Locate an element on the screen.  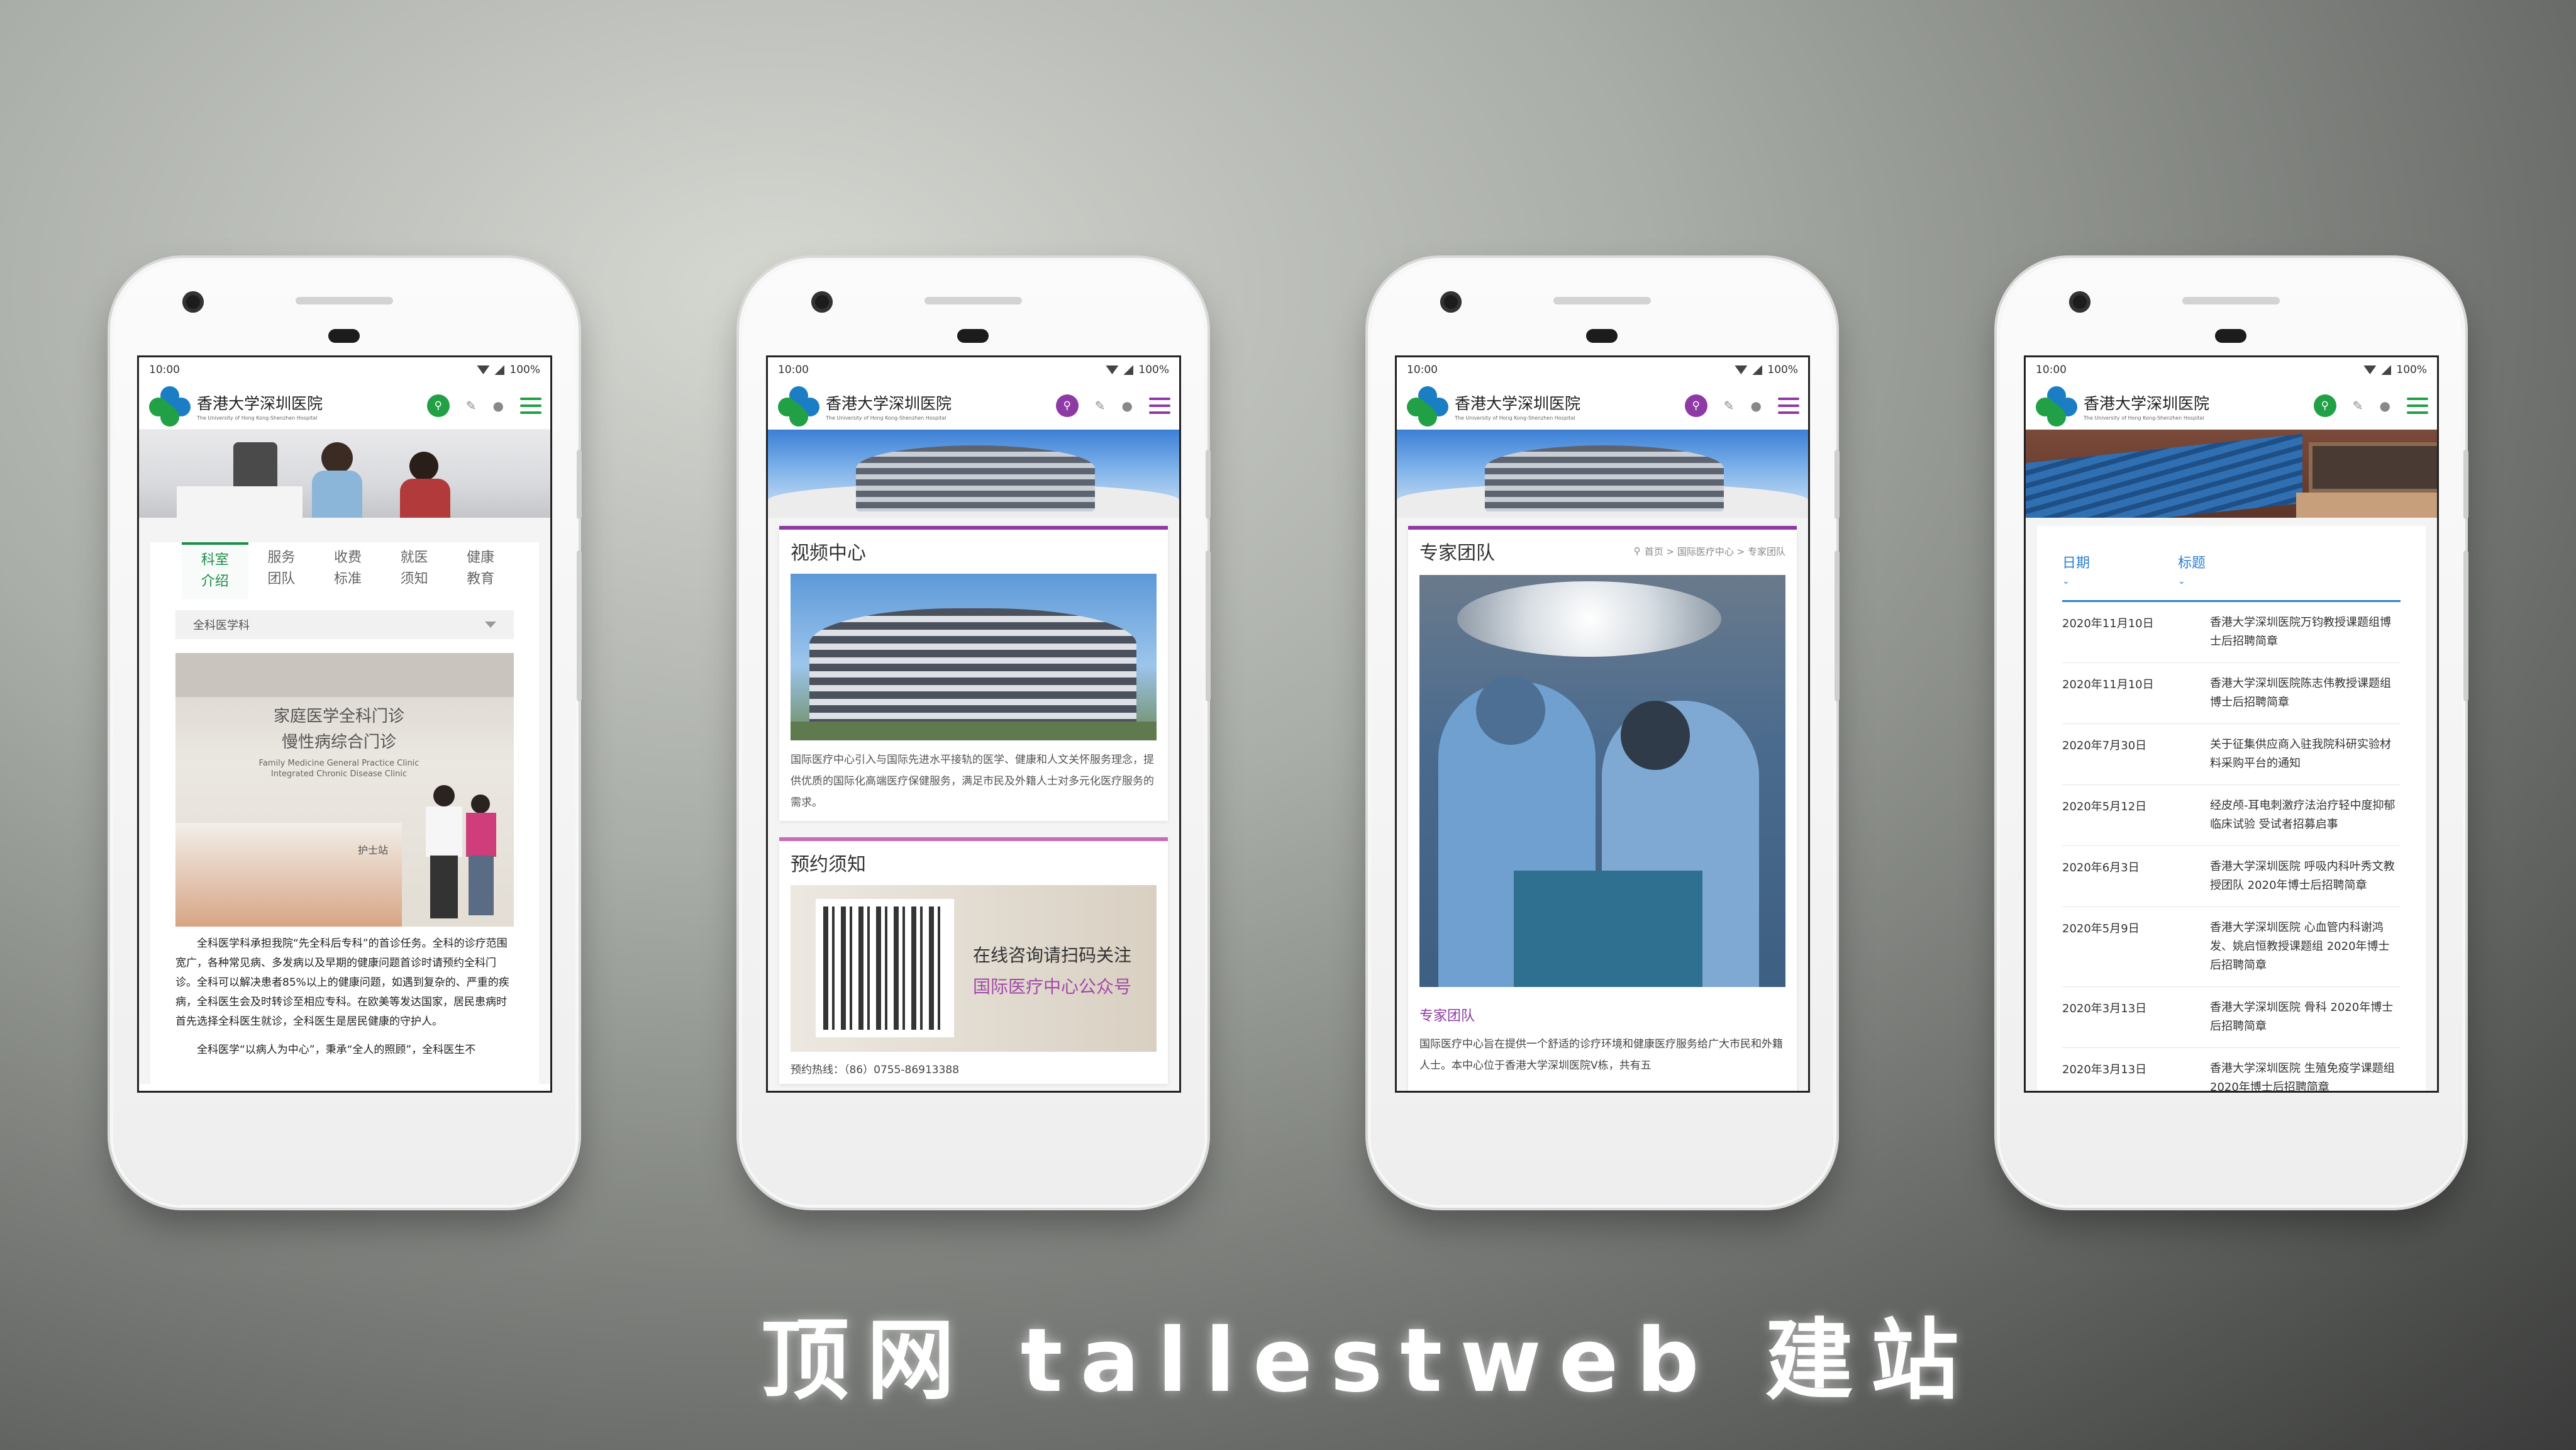
video-thumbnail is located at coordinates (974, 657).